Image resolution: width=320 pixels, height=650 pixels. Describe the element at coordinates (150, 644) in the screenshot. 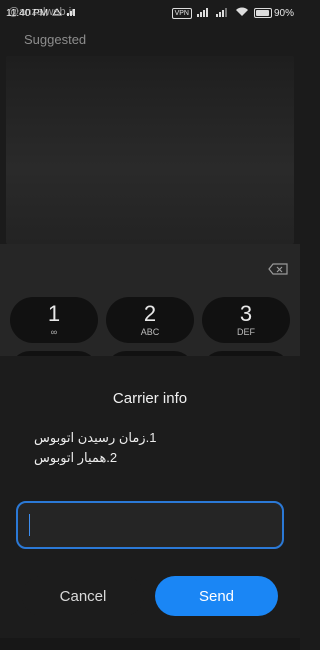

I see `navigation-bar` at that location.